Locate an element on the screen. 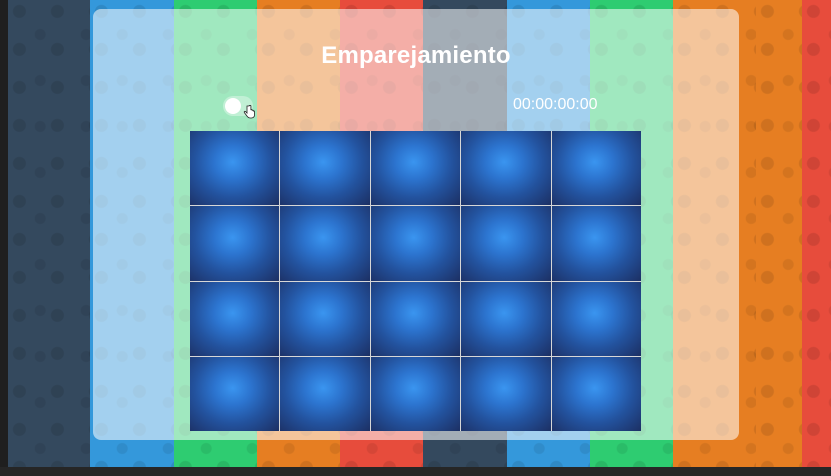  bottom-edge is located at coordinates (415, 471).